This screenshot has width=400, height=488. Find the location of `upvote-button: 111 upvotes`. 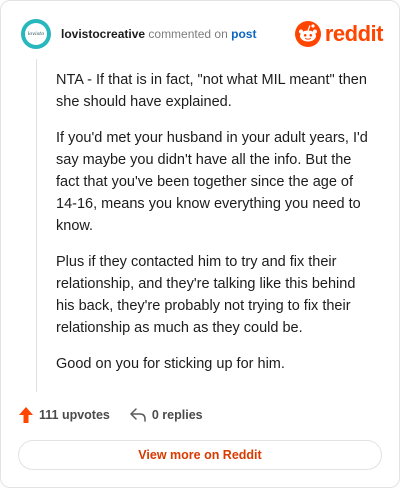

upvote-button: 111 upvotes is located at coordinates (64, 415).